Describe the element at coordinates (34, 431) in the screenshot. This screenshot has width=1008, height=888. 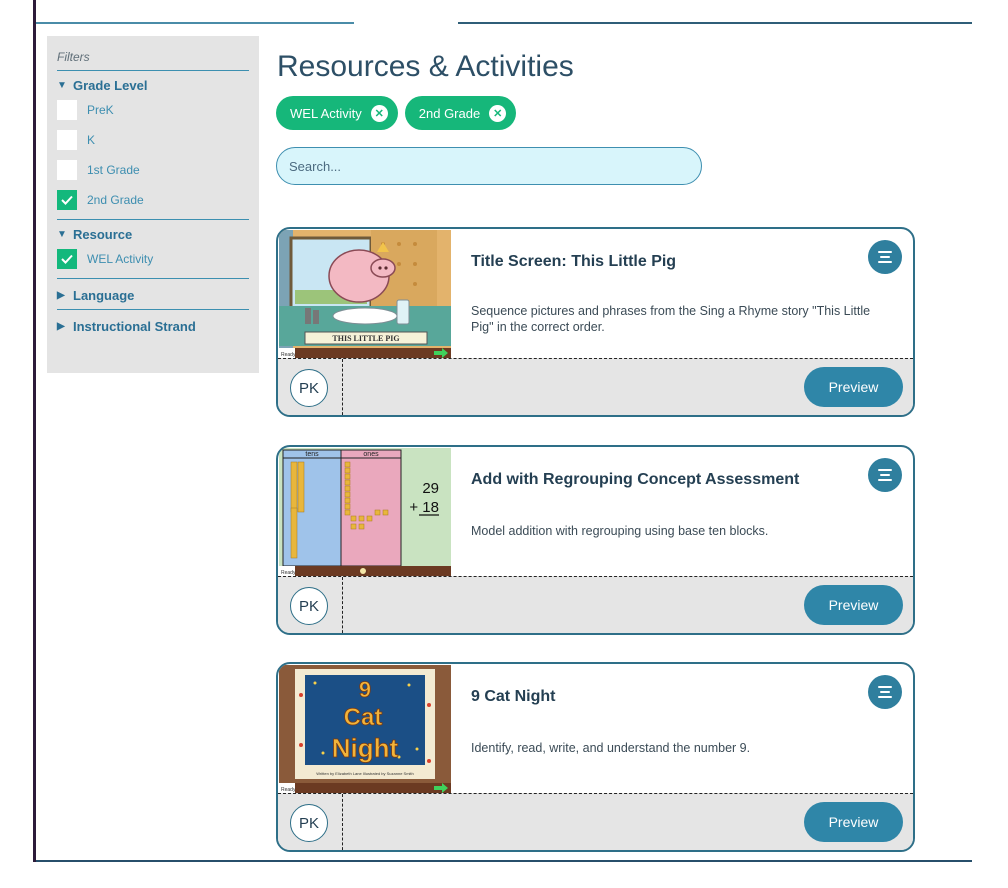
I see `window-left-border` at that location.